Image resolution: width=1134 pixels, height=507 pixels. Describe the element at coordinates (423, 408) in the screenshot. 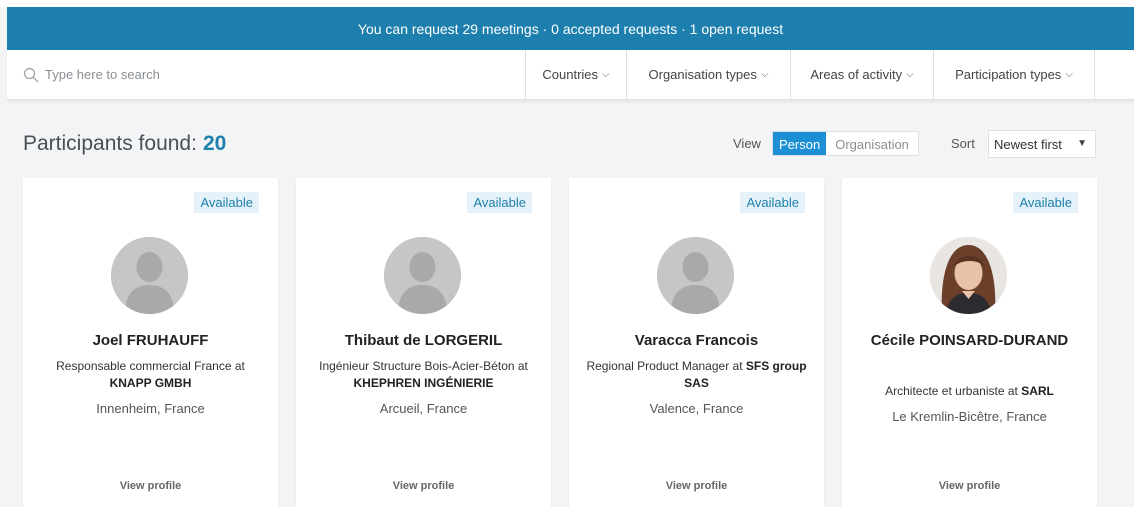

I see `participant-location: Arcueil, France` at that location.